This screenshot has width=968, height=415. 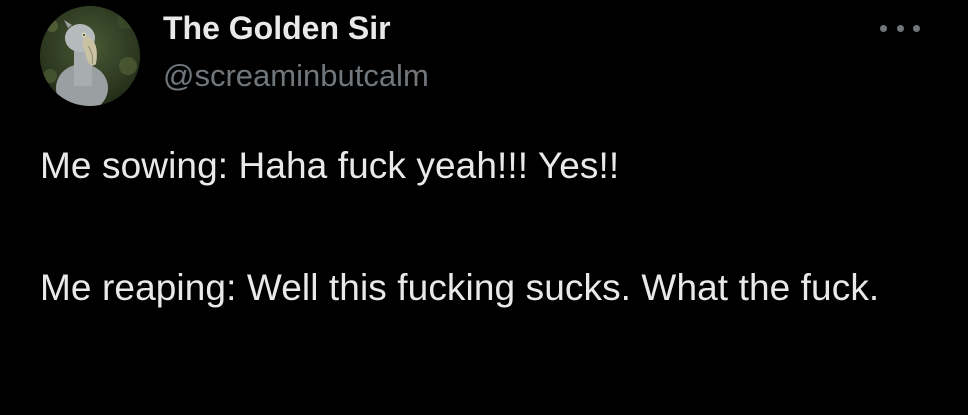 I want to click on avatar, so click(x=90, y=56).